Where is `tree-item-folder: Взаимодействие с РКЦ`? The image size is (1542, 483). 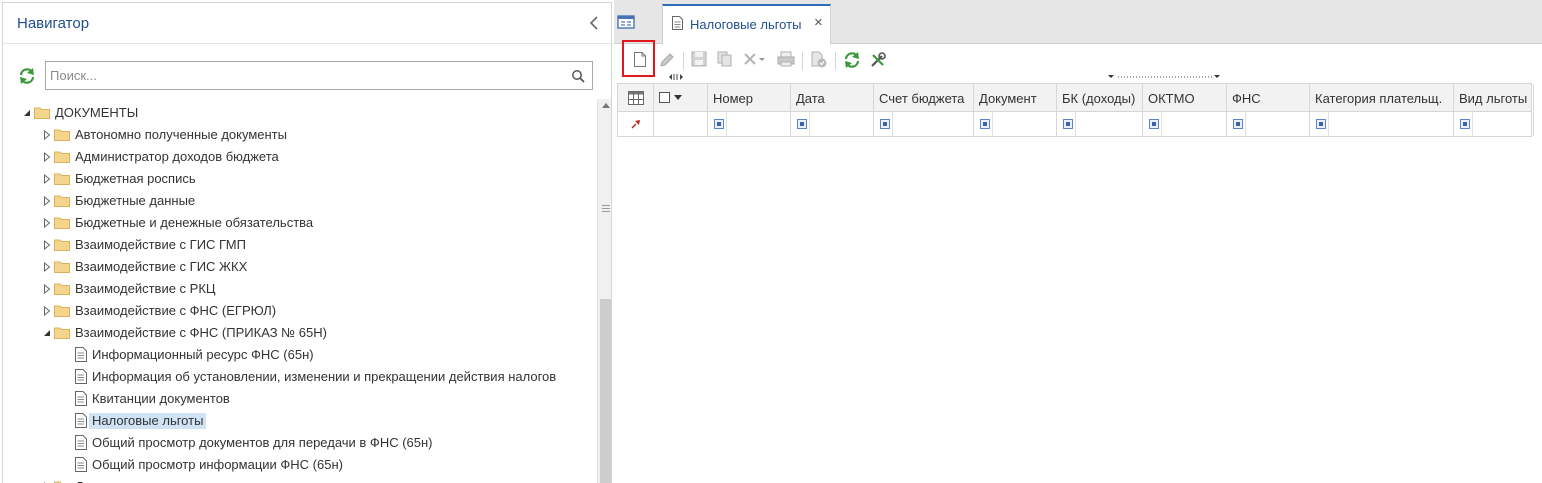 tree-item-folder: Взаимодействие с РКЦ is located at coordinates (300, 289).